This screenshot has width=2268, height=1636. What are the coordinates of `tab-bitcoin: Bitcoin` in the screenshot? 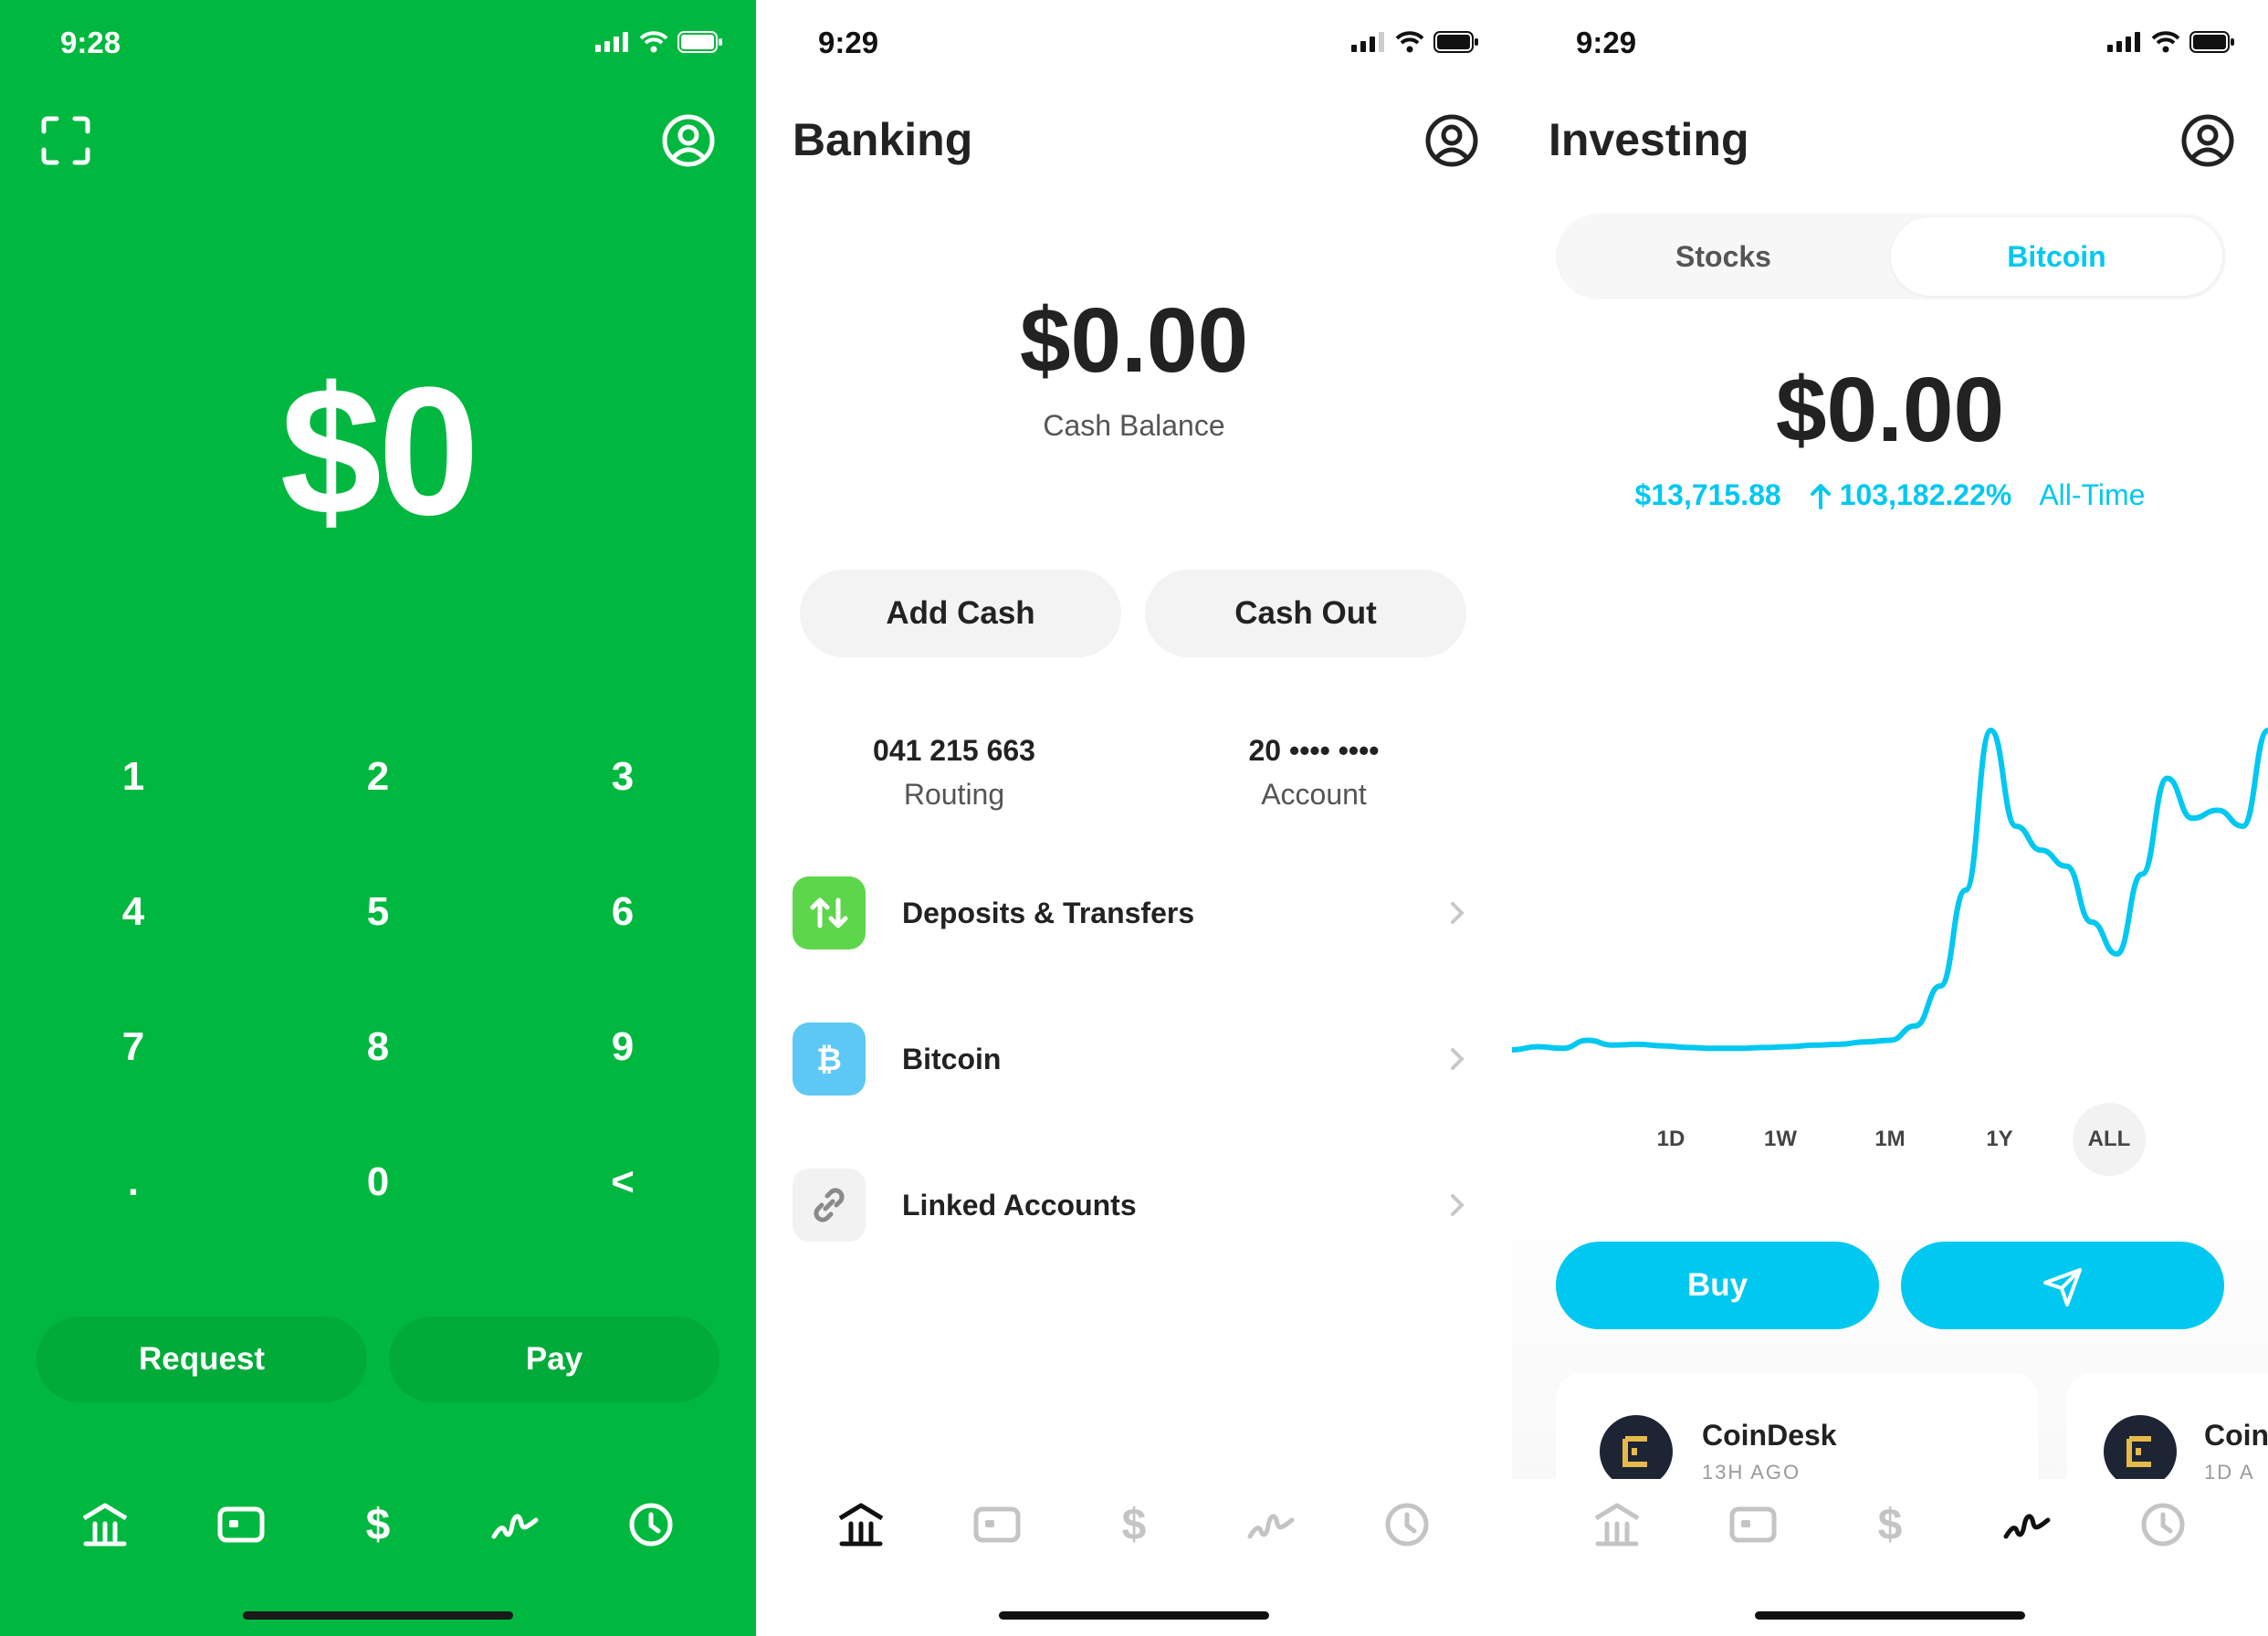 It's located at (2056, 256).